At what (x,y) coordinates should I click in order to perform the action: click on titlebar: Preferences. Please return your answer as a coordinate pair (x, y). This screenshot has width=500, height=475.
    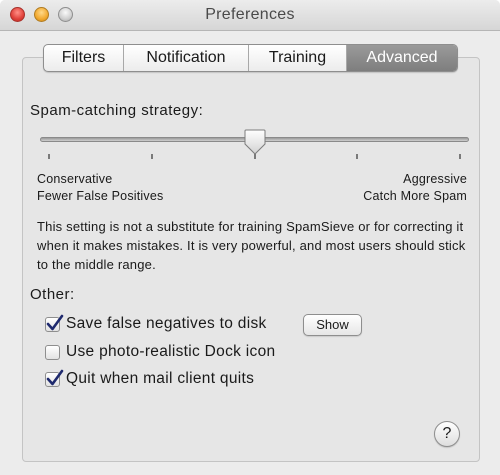
    Looking at the image, I should click on (250, 15).